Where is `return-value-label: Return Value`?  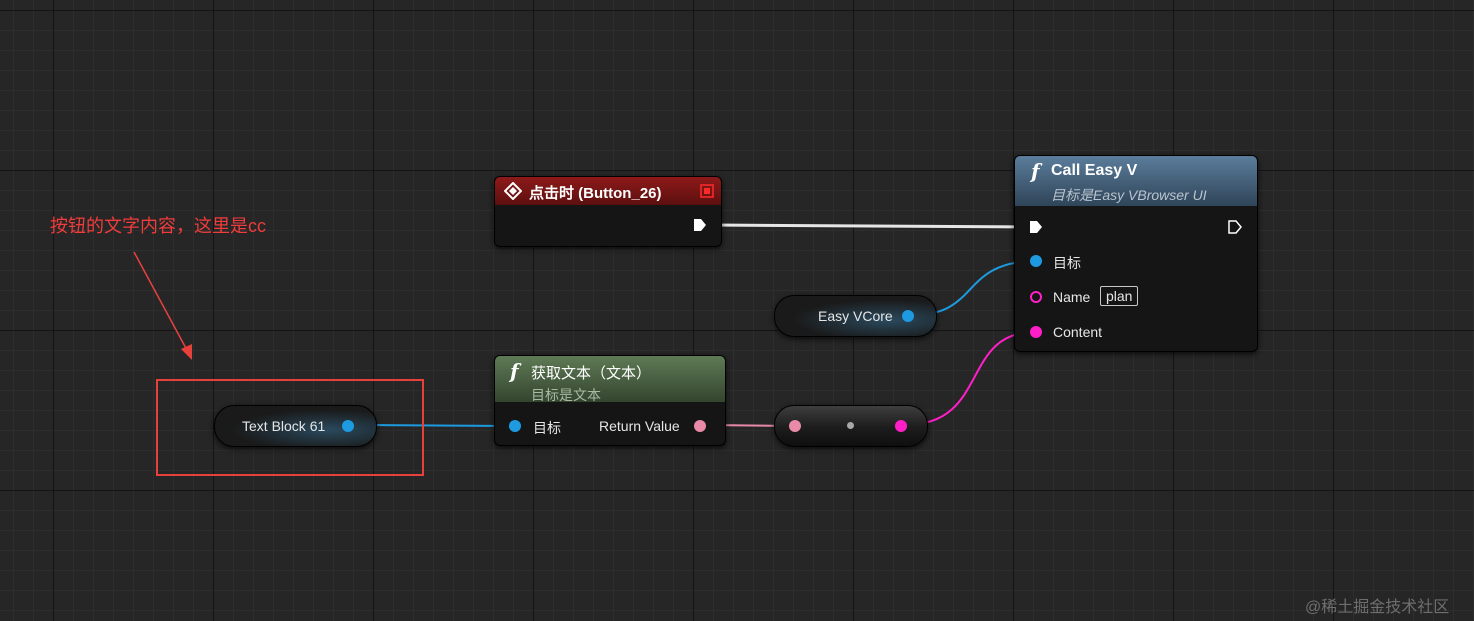
return-value-label: Return Value is located at coordinates (639, 426).